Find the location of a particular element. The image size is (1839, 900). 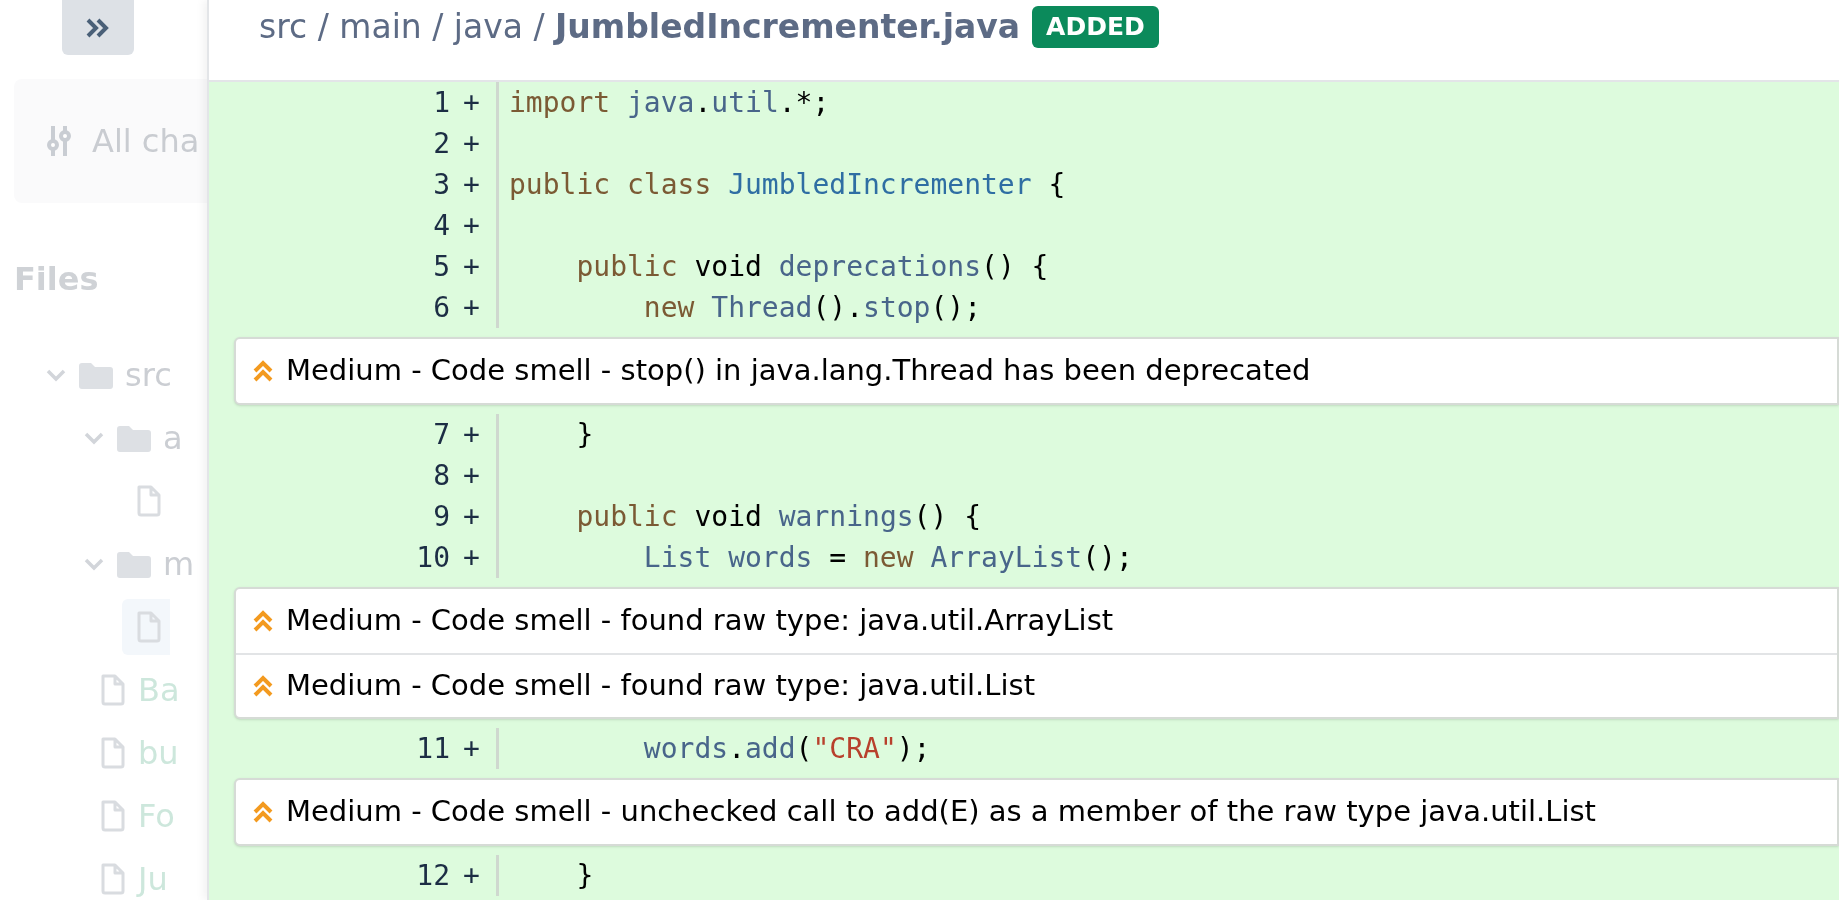

line-number: 7 is located at coordinates (441, 435).